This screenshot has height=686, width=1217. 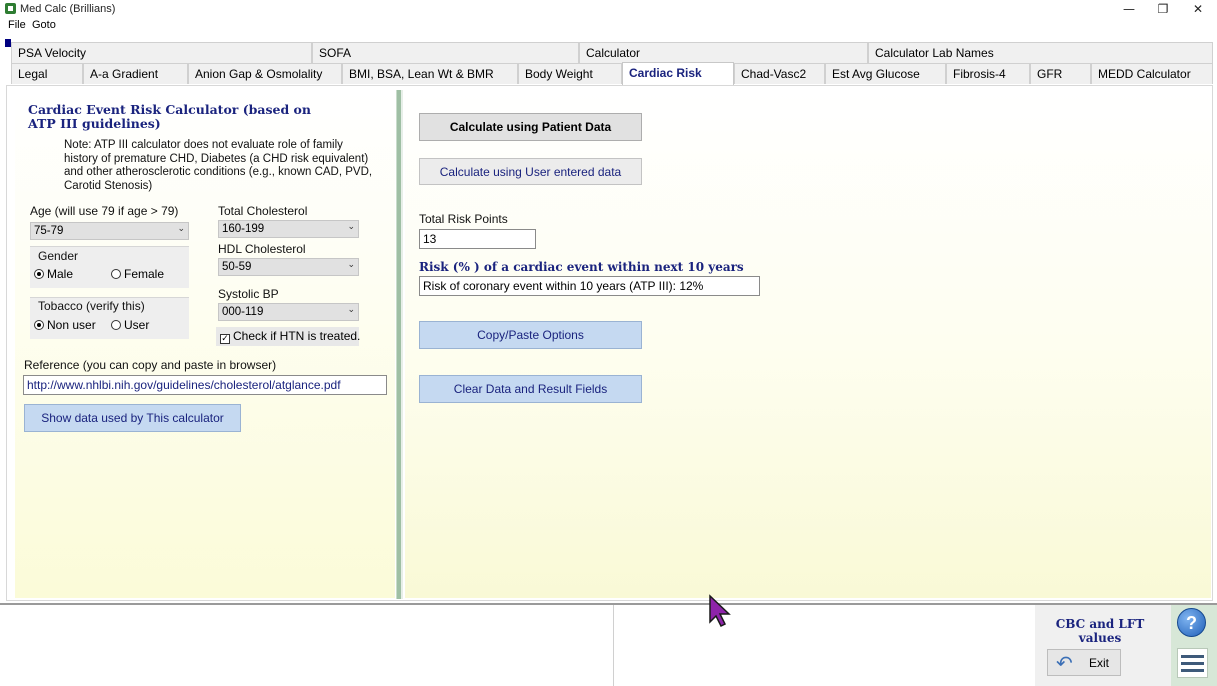 I want to click on gender-female-label: Female, so click(x=144, y=274).